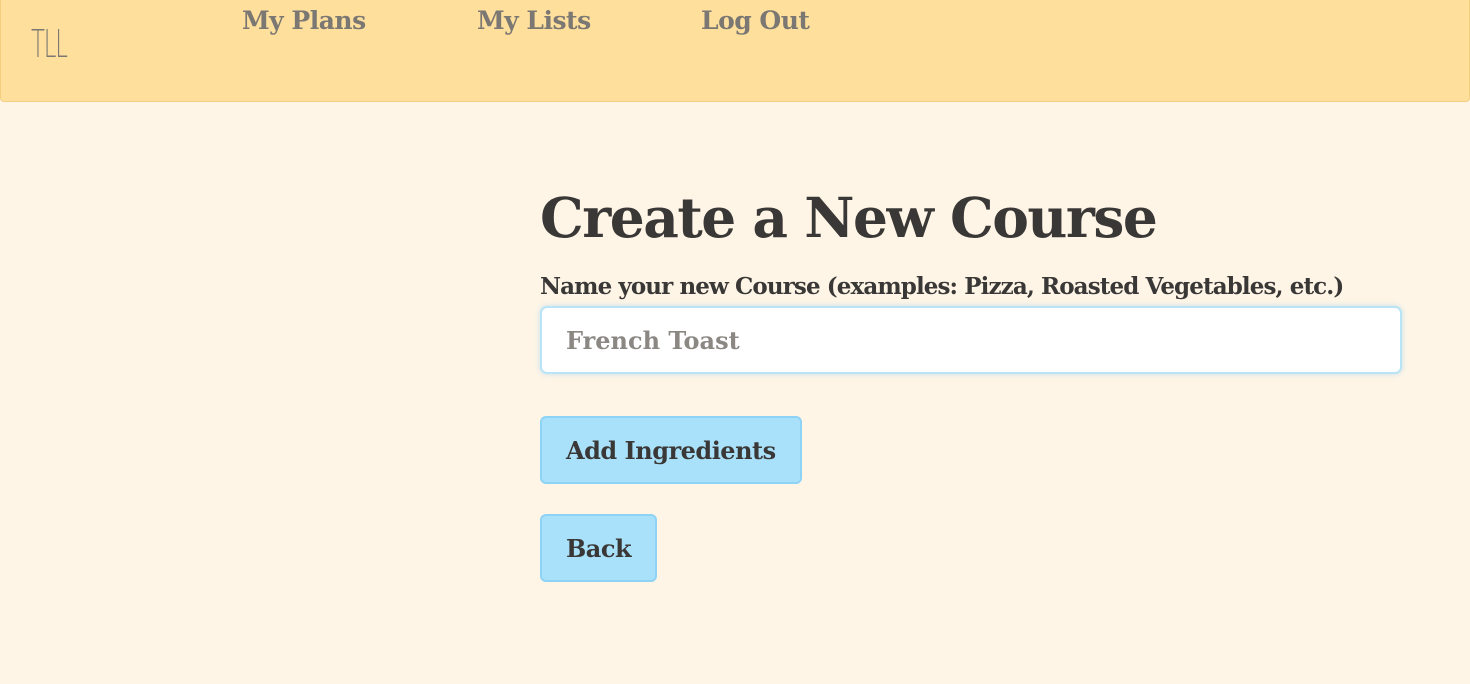  I want to click on course-name-input, so click(971, 340).